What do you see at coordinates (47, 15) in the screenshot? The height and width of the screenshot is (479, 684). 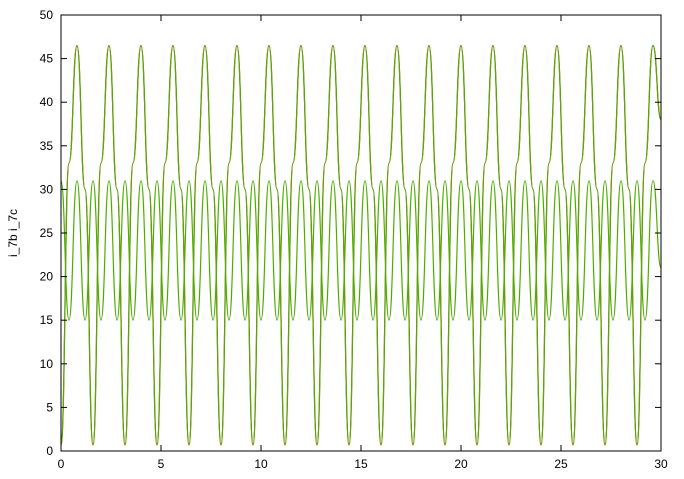 I see `y-tick-label: 50` at bounding box center [47, 15].